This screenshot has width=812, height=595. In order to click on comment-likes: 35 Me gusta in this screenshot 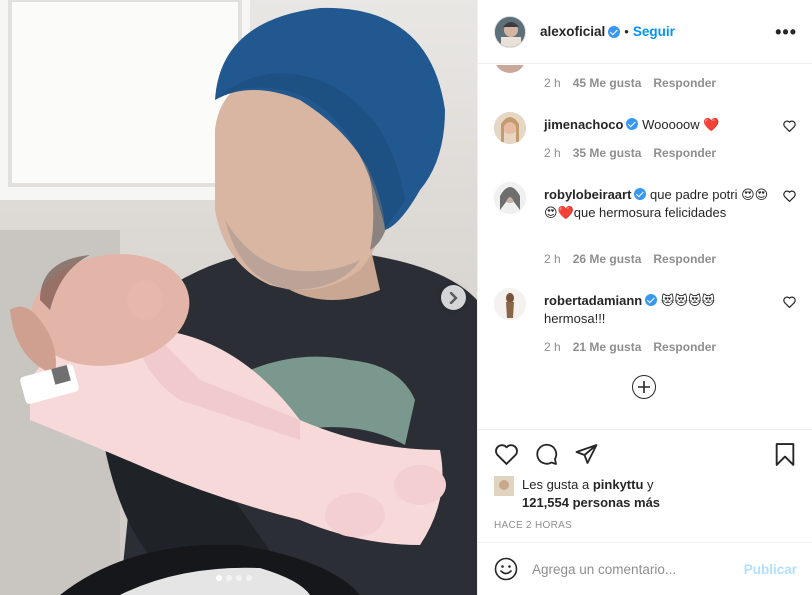, I will do `click(607, 153)`.